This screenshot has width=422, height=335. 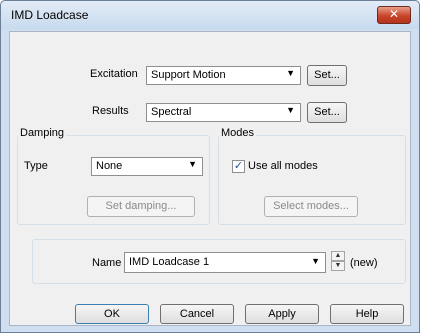 I want to click on apply-label: Apply, so click(x=282, y=314).